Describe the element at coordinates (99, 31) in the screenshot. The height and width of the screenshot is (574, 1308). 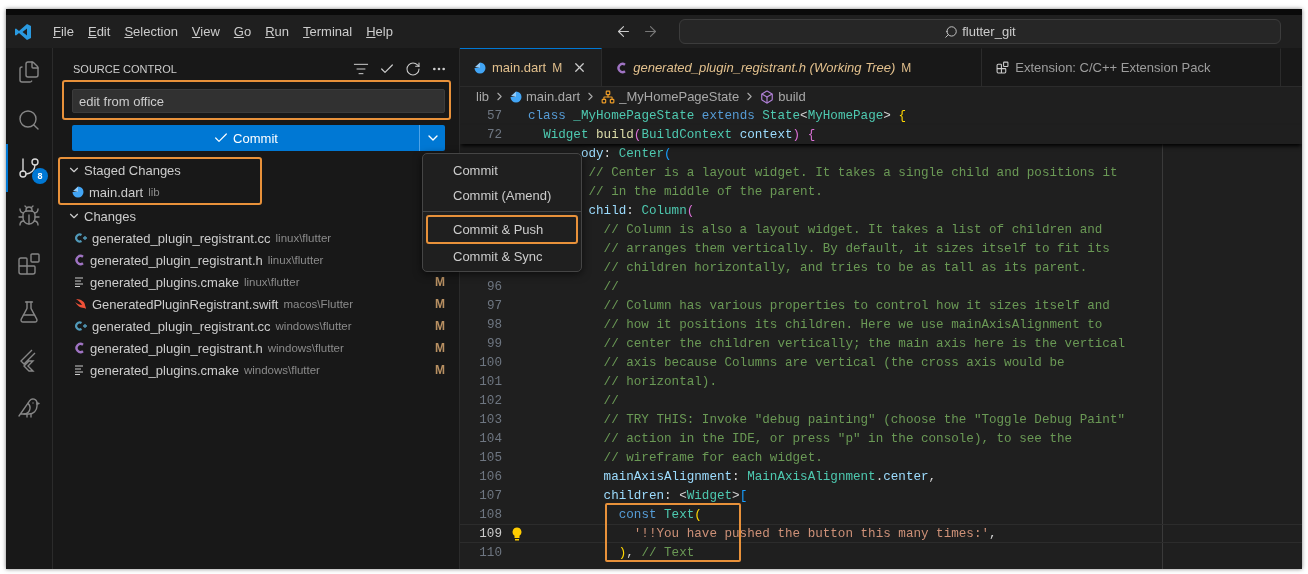
I see `menu-item: Edit` at that location.